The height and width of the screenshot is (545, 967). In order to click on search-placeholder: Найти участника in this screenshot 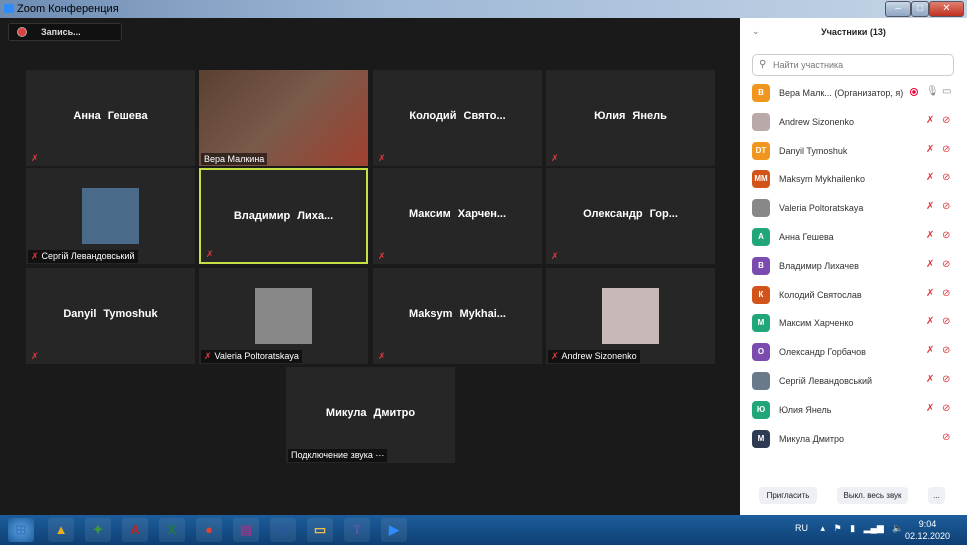, I will do `click(808, 65)`.